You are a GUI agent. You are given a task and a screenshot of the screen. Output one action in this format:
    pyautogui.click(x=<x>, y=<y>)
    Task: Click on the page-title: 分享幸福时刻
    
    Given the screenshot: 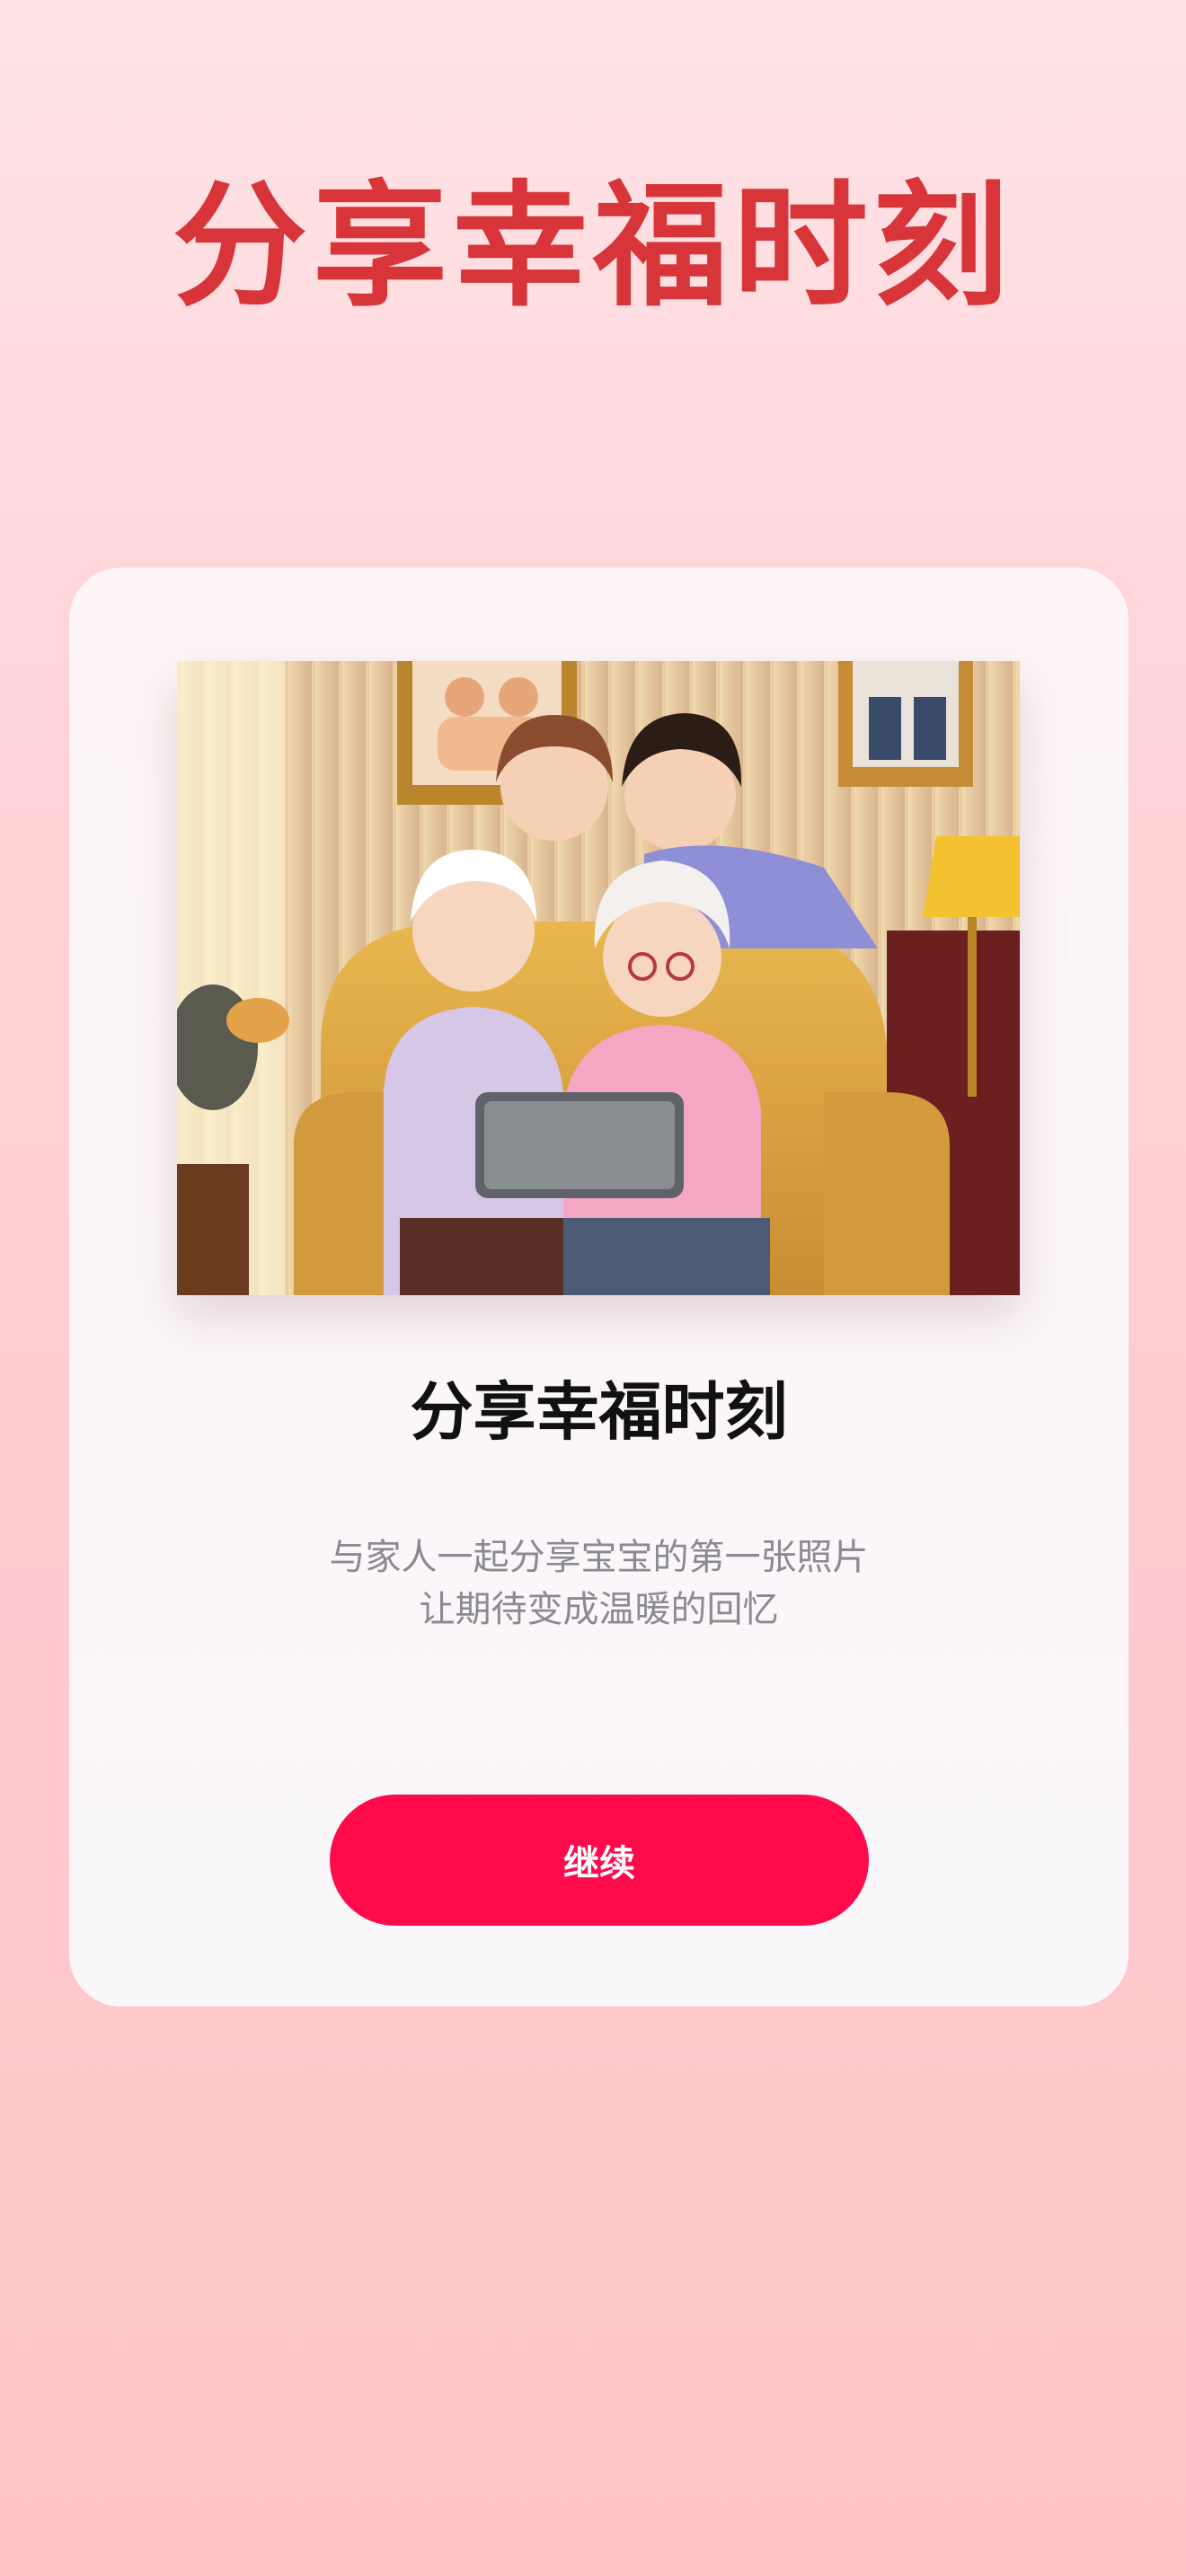 What is the action you would take?
    pyautogui.click(x=592, y=247)
    